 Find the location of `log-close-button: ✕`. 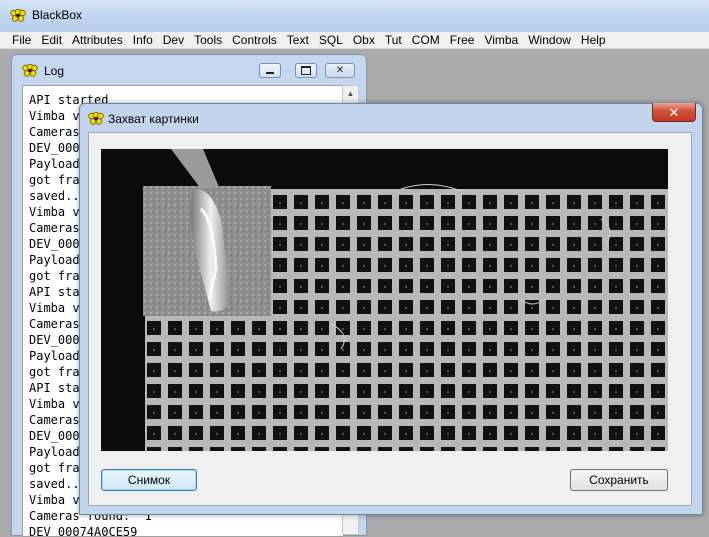

log-close-button: ✕ is located at coordinates (340, 70).